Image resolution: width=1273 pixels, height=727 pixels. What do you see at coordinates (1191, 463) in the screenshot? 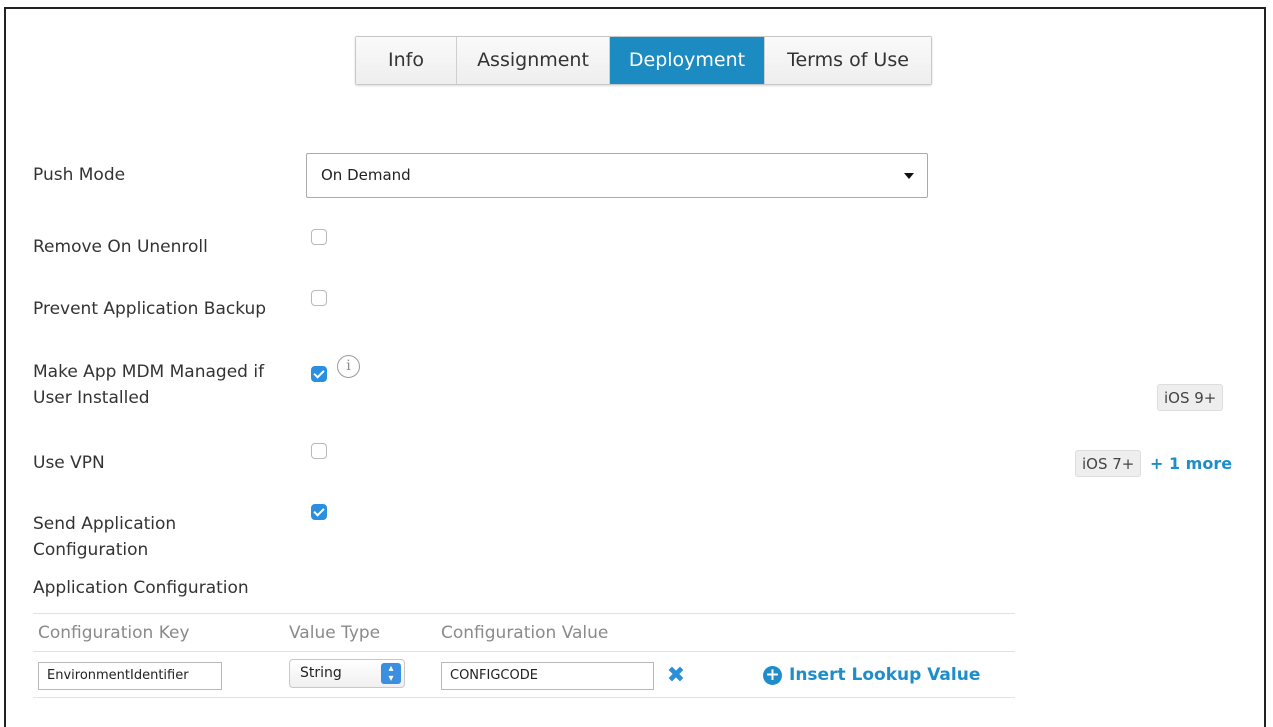
I see `more-platforms-link: + 1 more` at bounding box center [1191, 463].